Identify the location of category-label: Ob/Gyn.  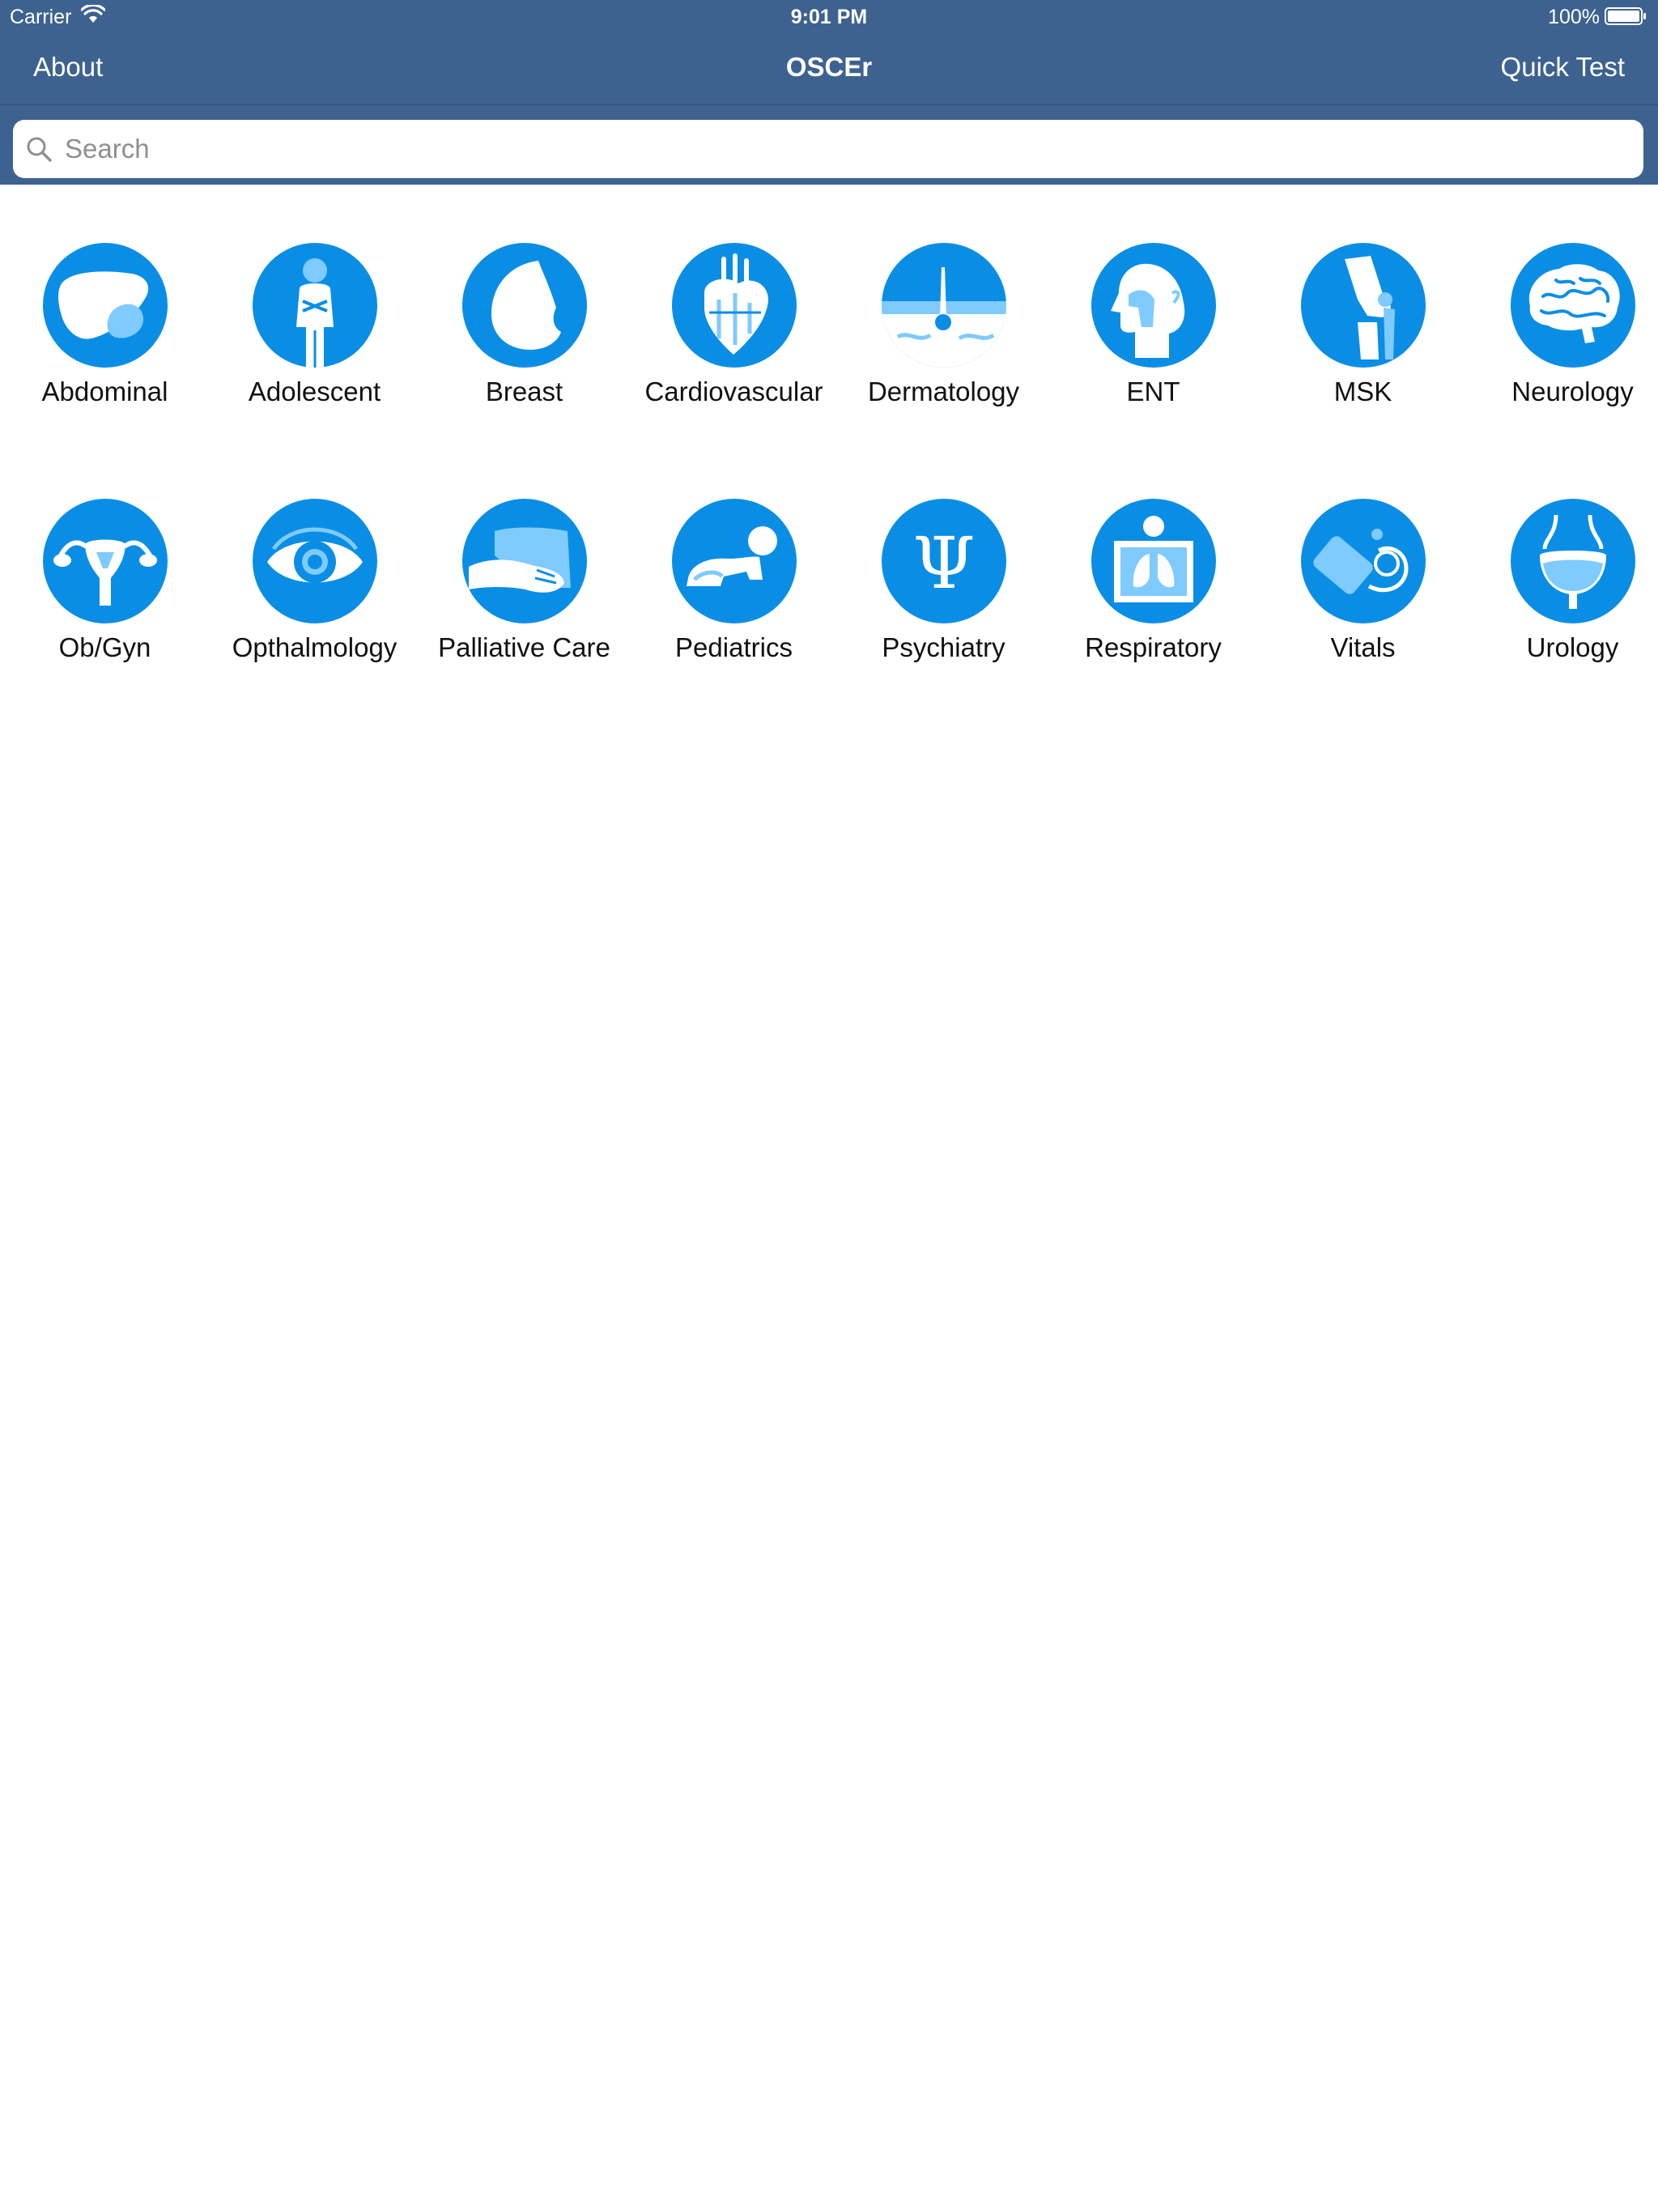
(104, 647).